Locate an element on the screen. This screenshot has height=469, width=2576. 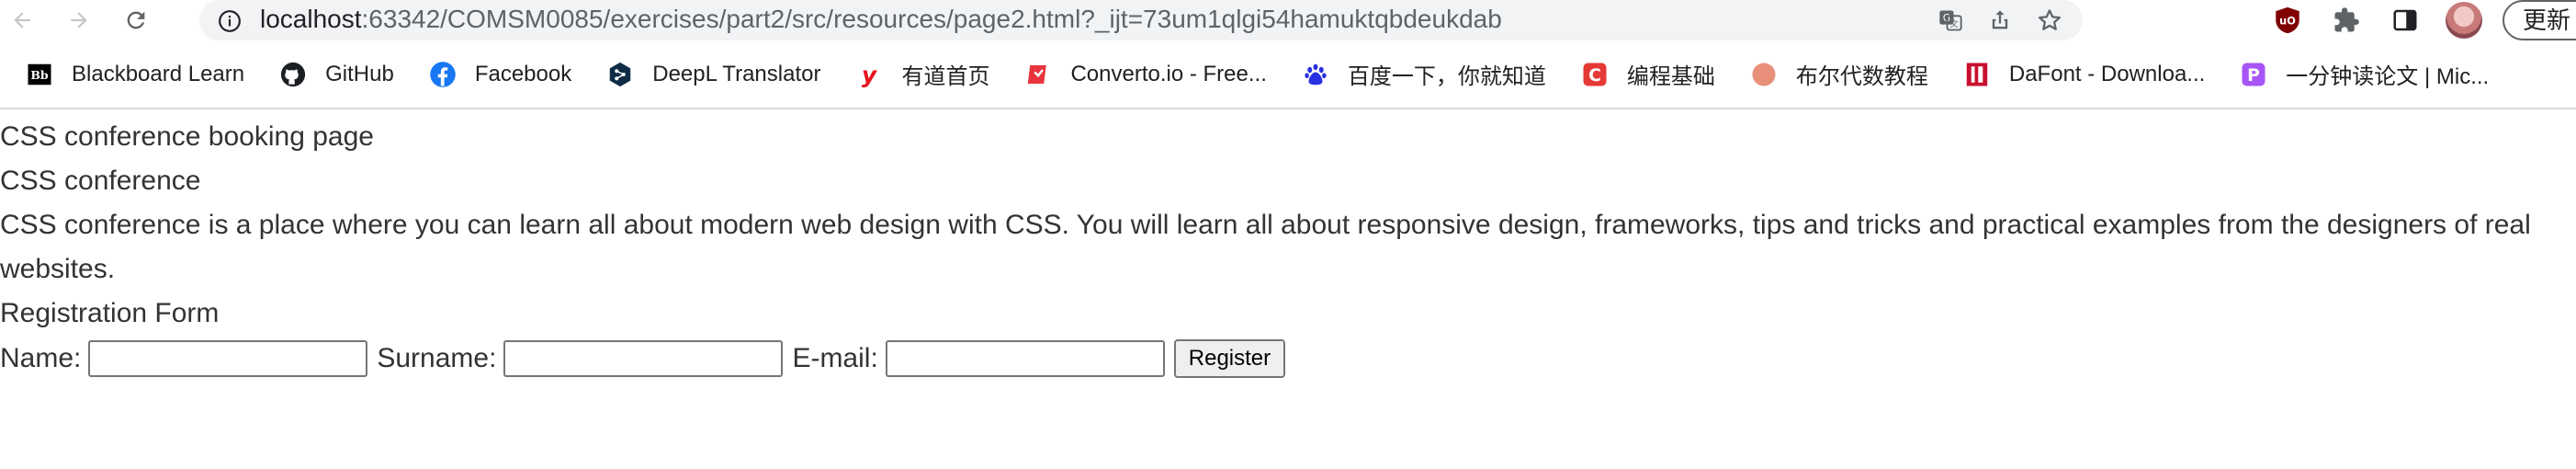
conference-heading: CSS conference is located at coordinates (100, 181).